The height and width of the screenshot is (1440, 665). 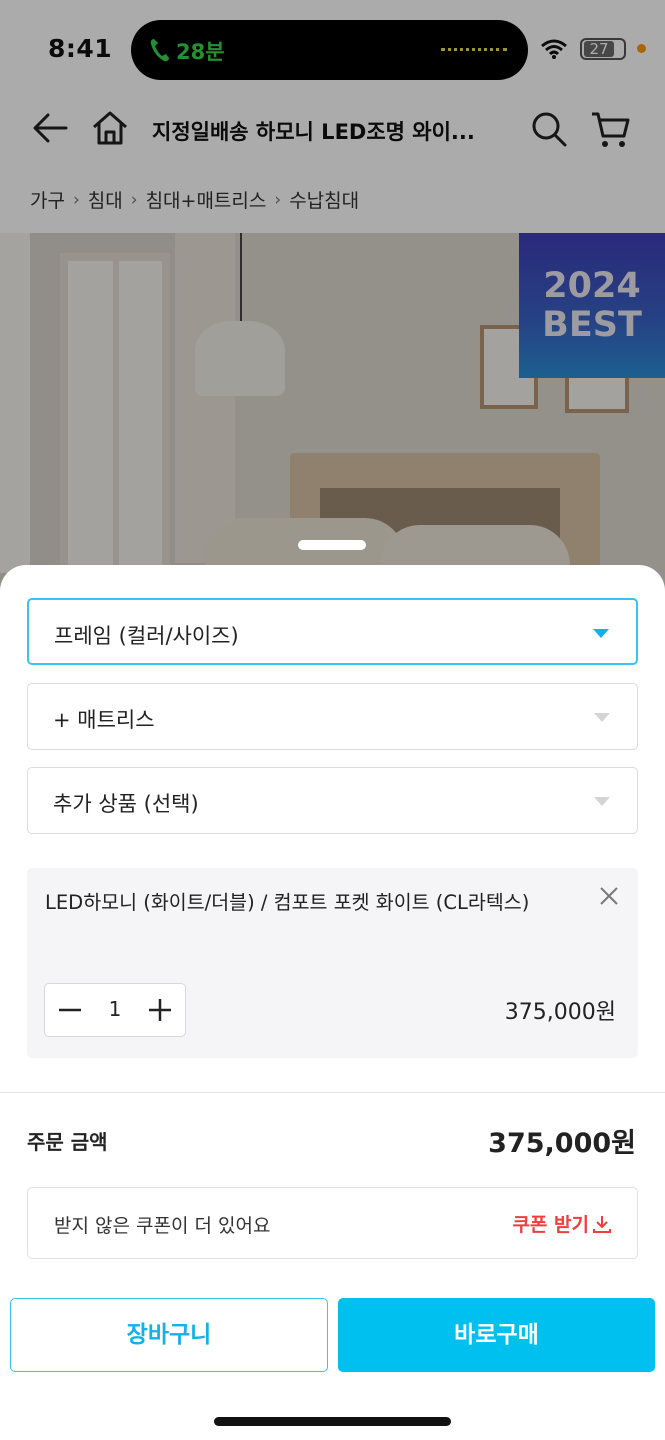 I want to click on add-to-cart-button: 장바구니, so click(x=169, y=1335).